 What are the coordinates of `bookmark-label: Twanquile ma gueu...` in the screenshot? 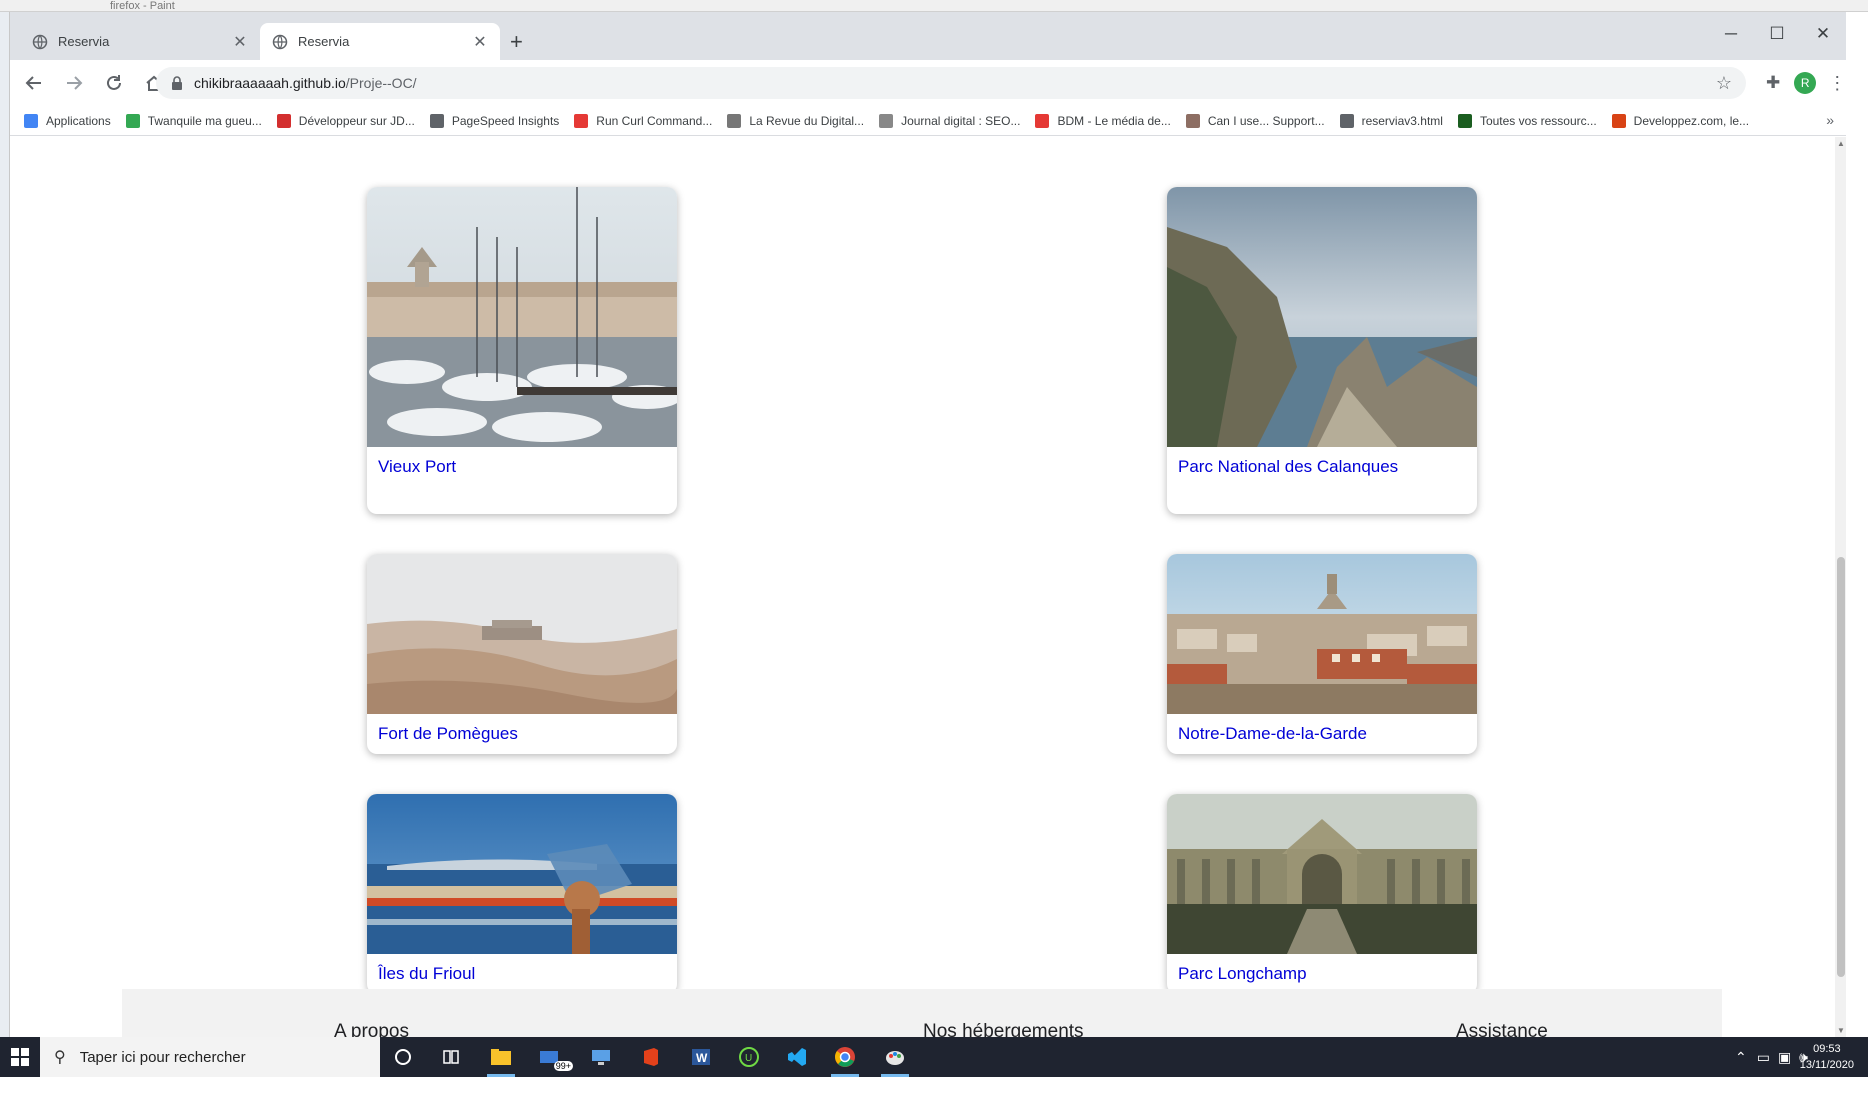 It's located at (204, 120).